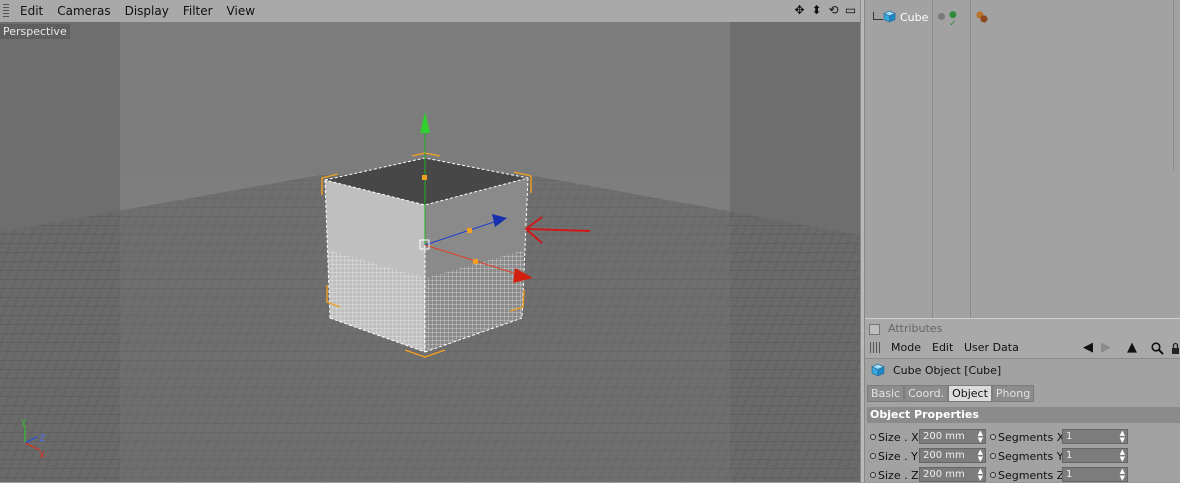 The height and width of the screenshot is (483, 1180). What do you see at coordinates (944, 455) in the screenshot?
I see `size-y-value: 200 mm` at bounding box center [944, 455].